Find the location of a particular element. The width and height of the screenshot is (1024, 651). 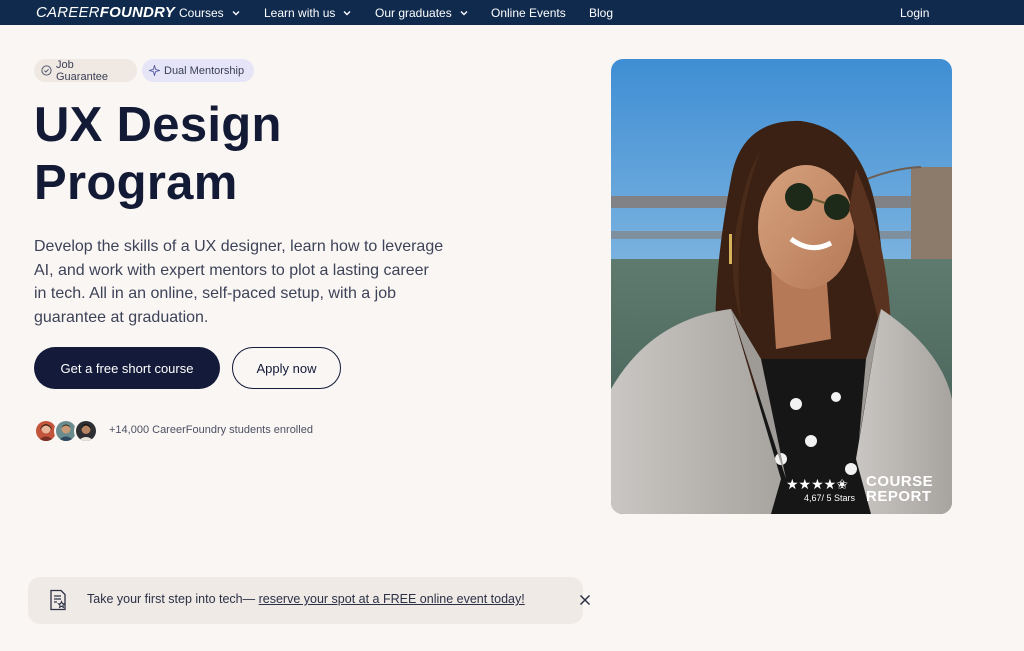

login-label: Login is located at coordinates (915, 12).